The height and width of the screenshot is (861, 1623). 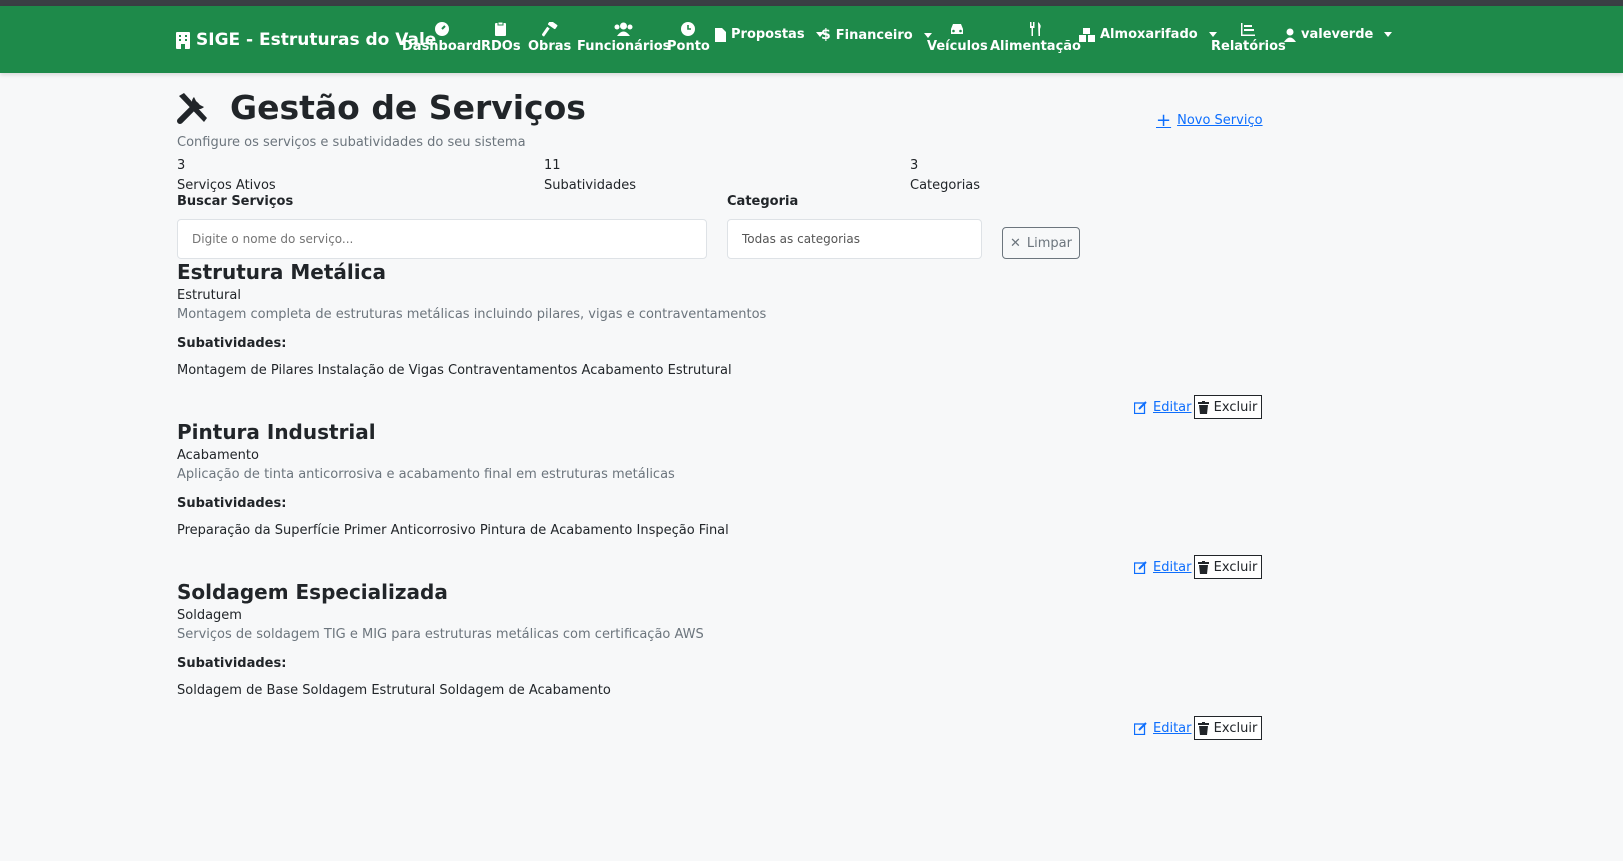 I want to click on hammer-icon, so click(x=549, y=29).